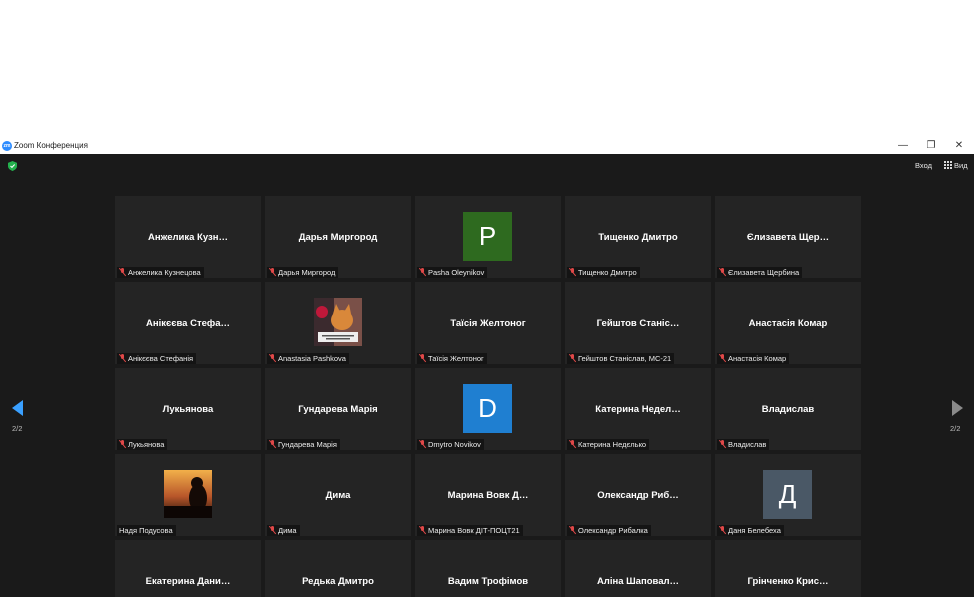 This screenshot has height=597, width=974. Describe the element at coordinates (747, 444) in the screenshot. I see `participant-label-text: Владислав` at that location.